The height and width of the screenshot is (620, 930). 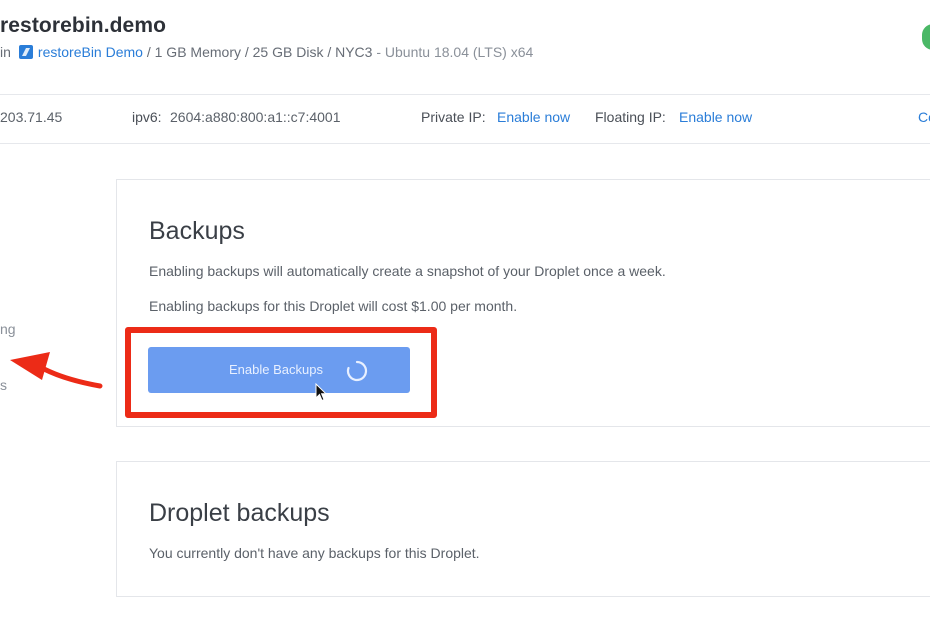 What do you see at coordinates (197, 231) in the screenshot?
I see `backups-title: Backups` at bounding box center [197, 231].